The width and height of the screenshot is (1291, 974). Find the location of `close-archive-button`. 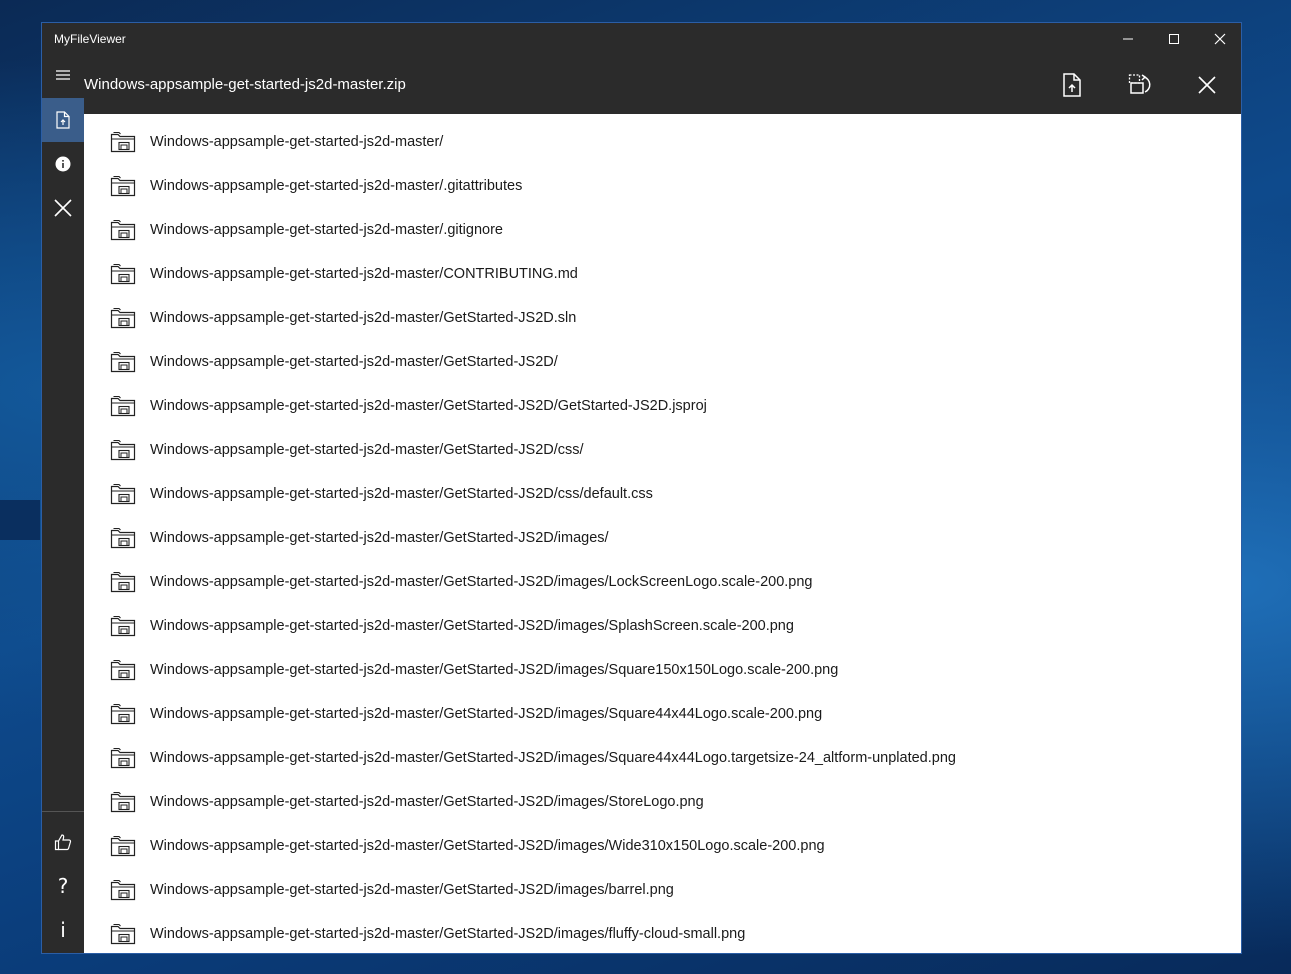

close-archive-button is located at coordinates (1207, 85).